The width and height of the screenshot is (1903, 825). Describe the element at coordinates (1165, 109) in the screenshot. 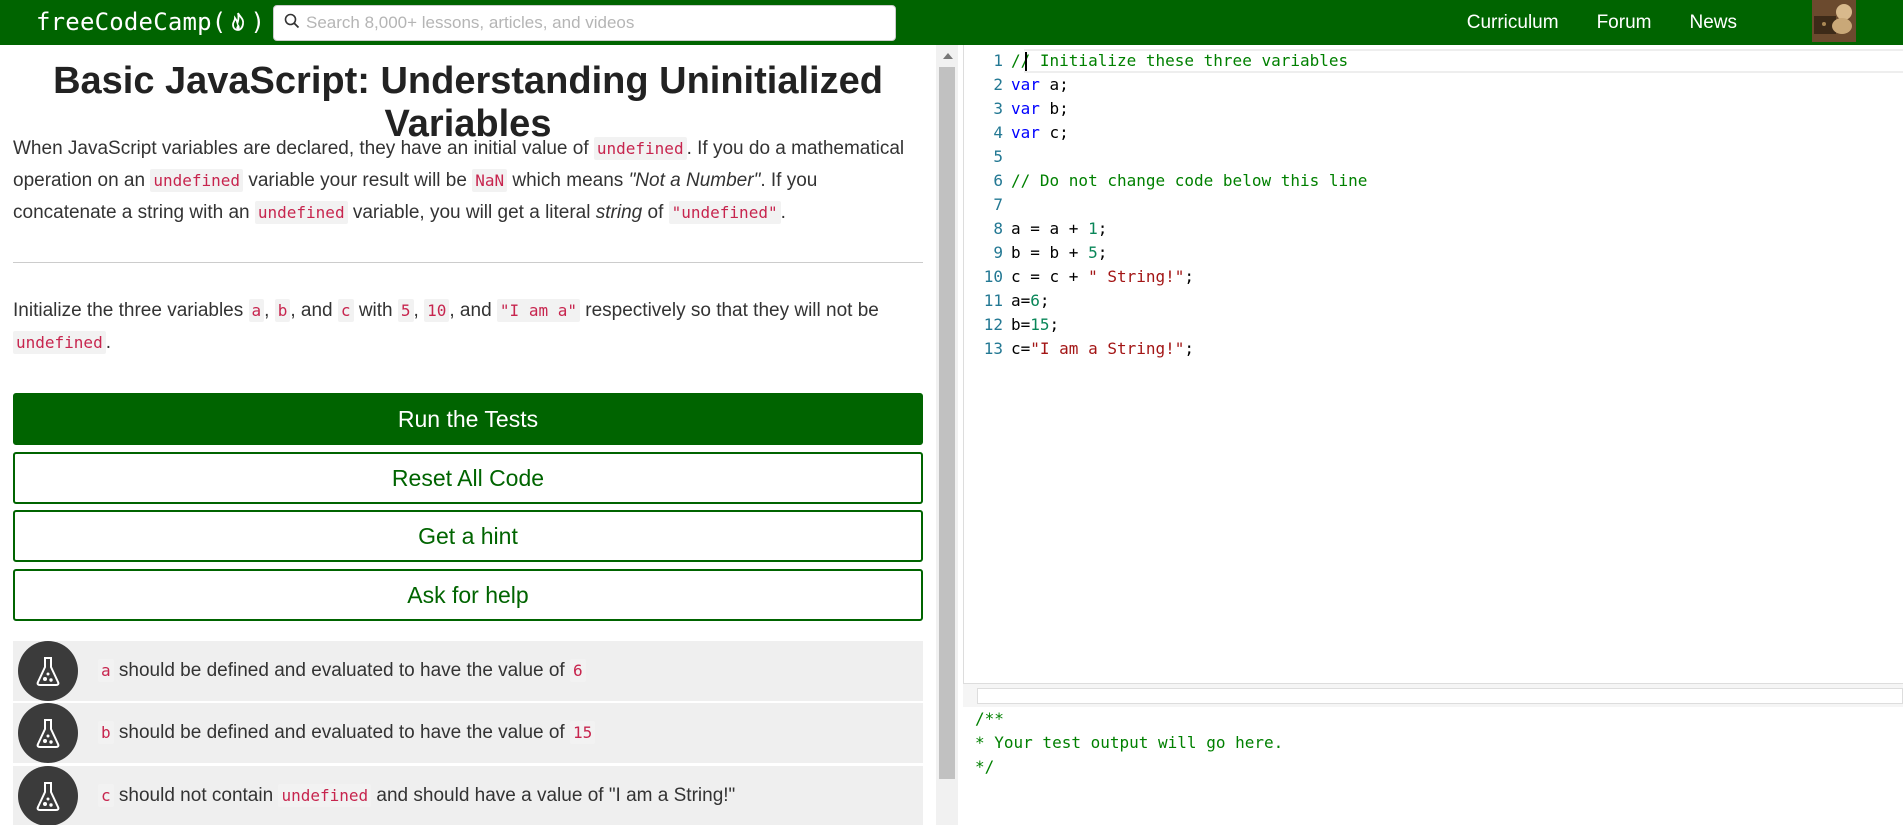

I see `code-line: 3 var b;` at that location.